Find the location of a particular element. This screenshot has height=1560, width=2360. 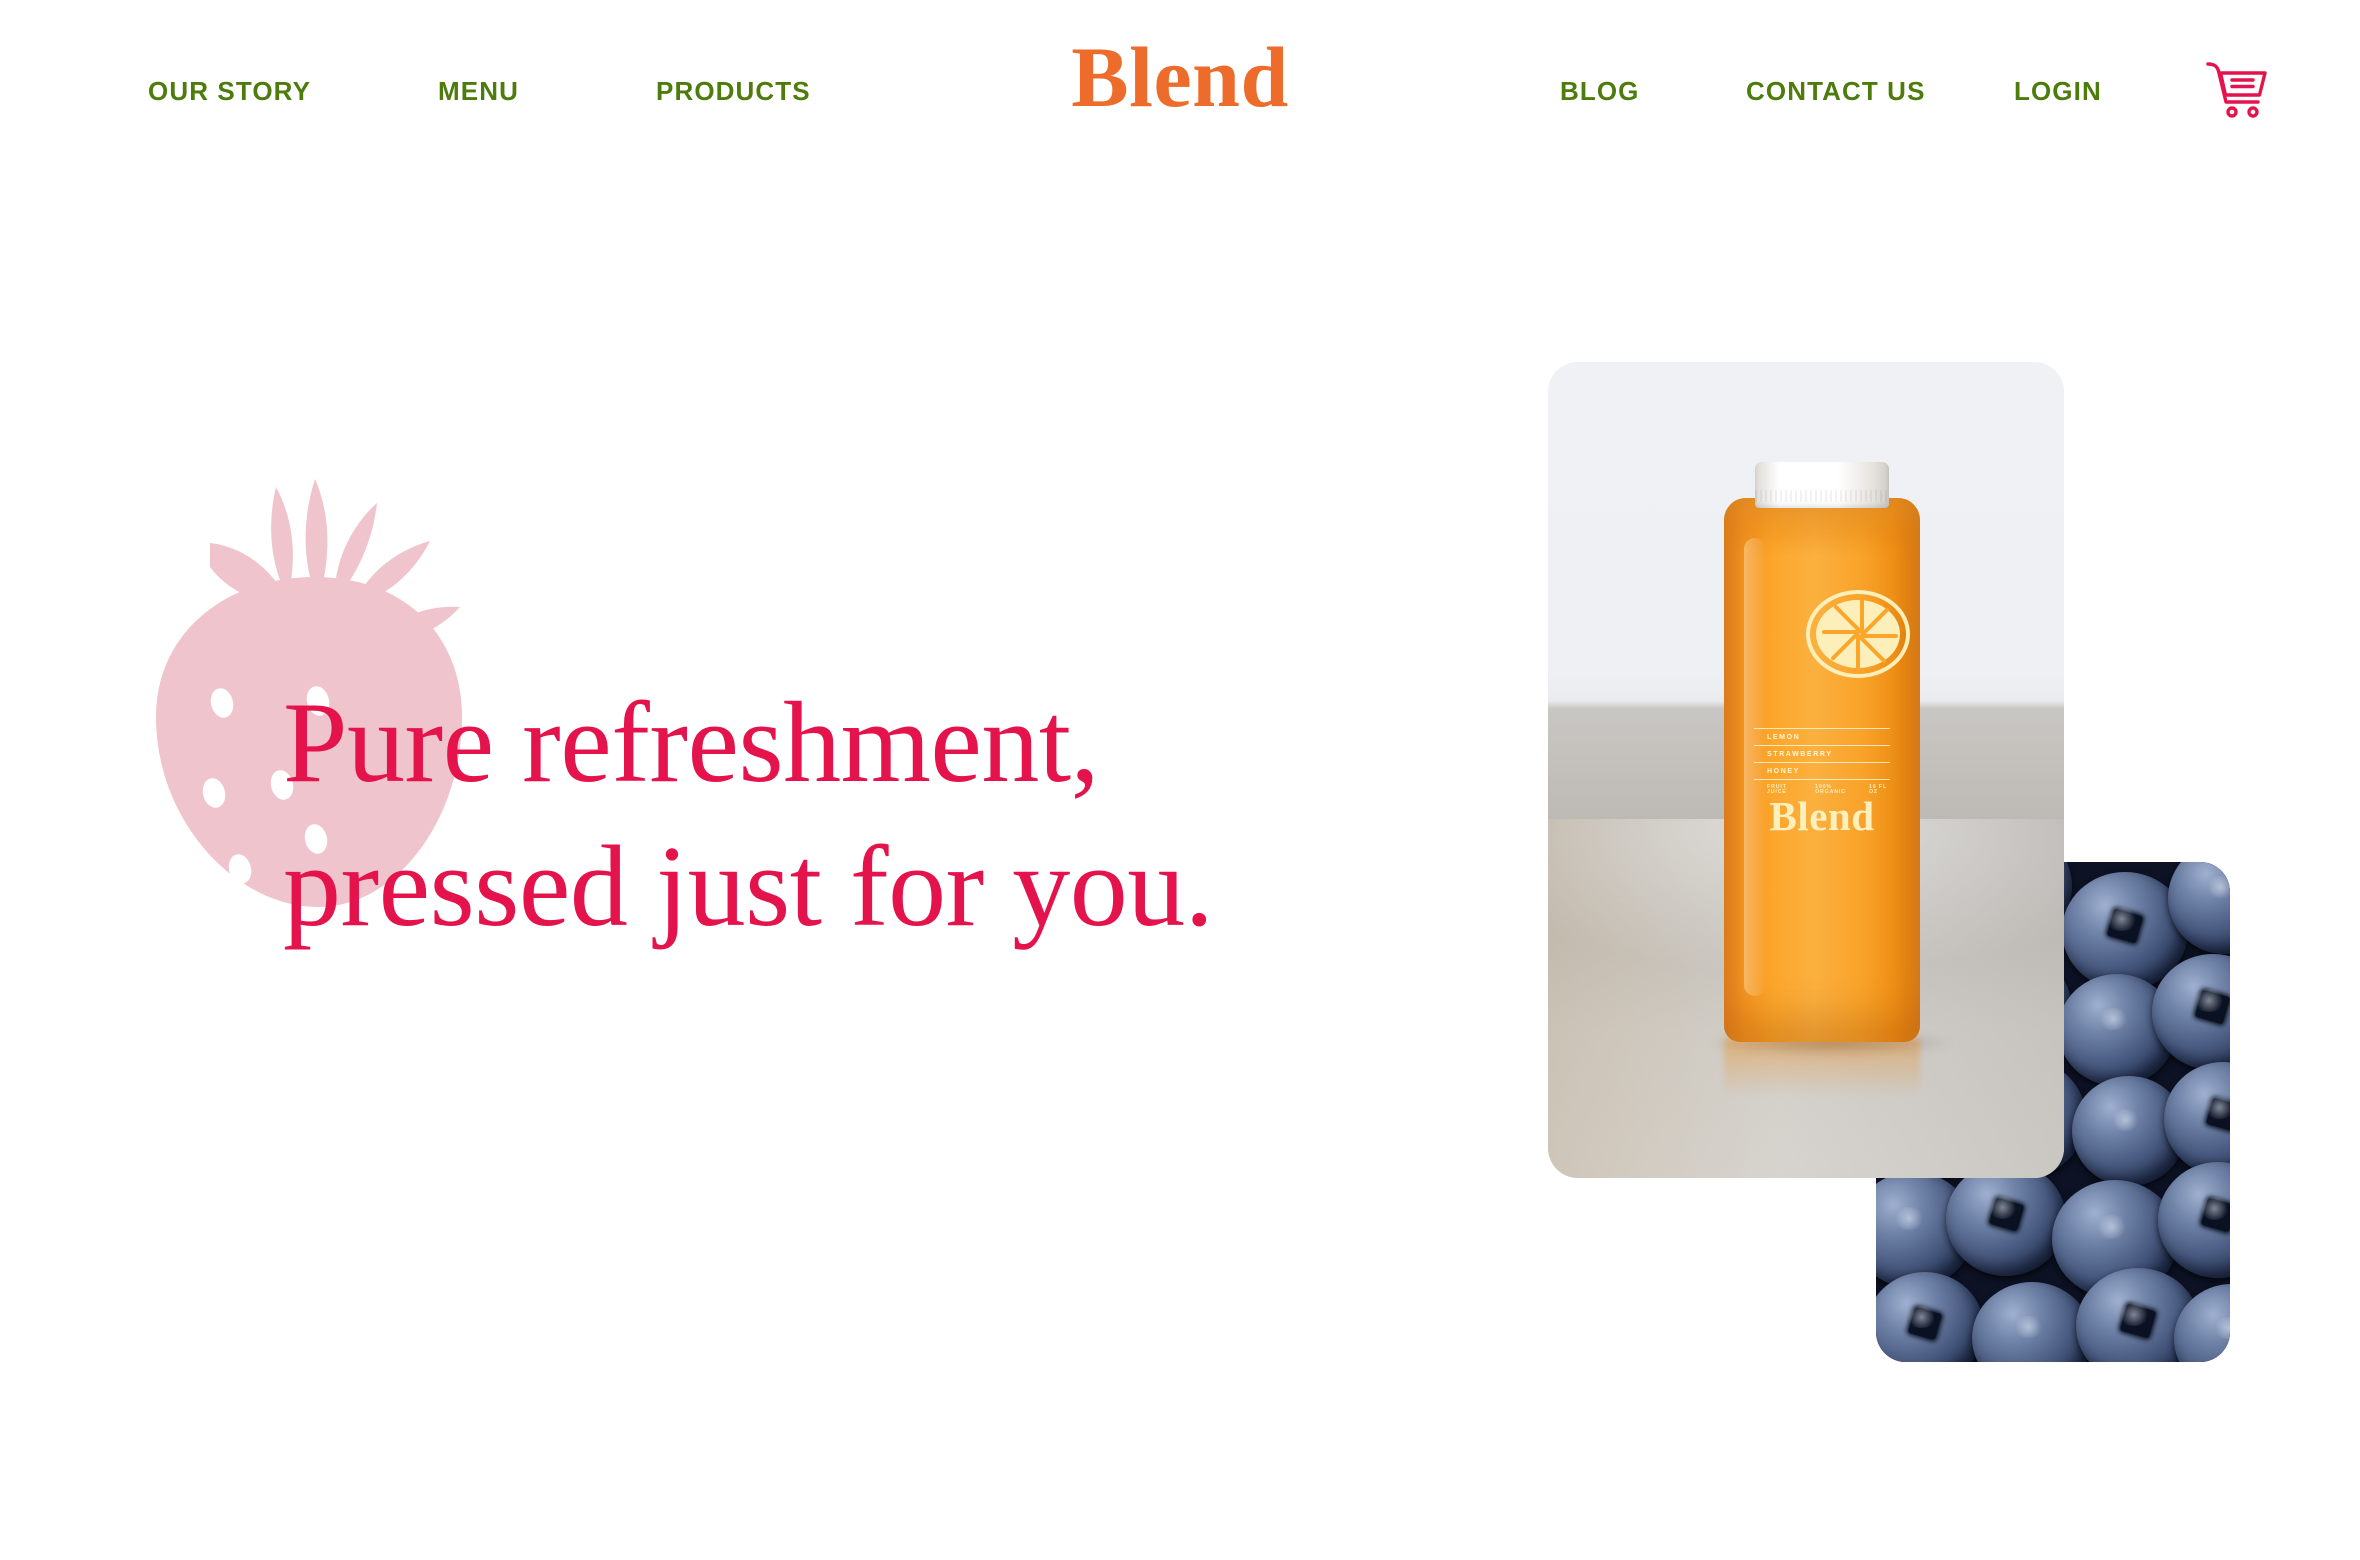

hero-headline-line-2: pressed just for you. is located at coordinates (748, 886).